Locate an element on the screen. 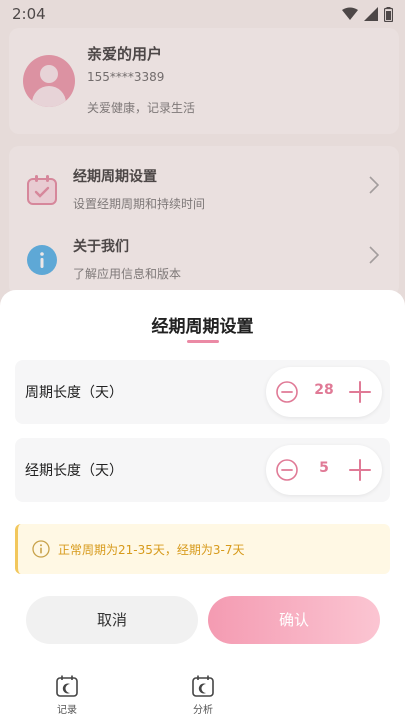  bottom-tab-bar: 记录 分析 is located at coordinates (202, 695).